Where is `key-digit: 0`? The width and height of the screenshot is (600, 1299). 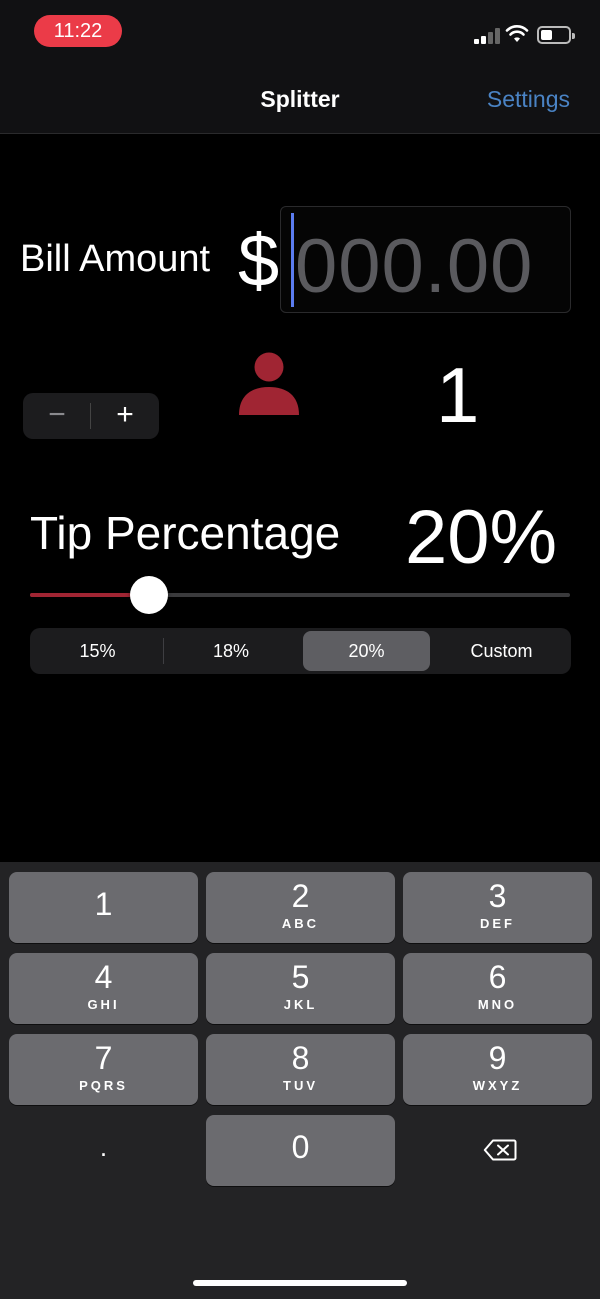
key-digit: 0 is located at coordinates (300, 1147).